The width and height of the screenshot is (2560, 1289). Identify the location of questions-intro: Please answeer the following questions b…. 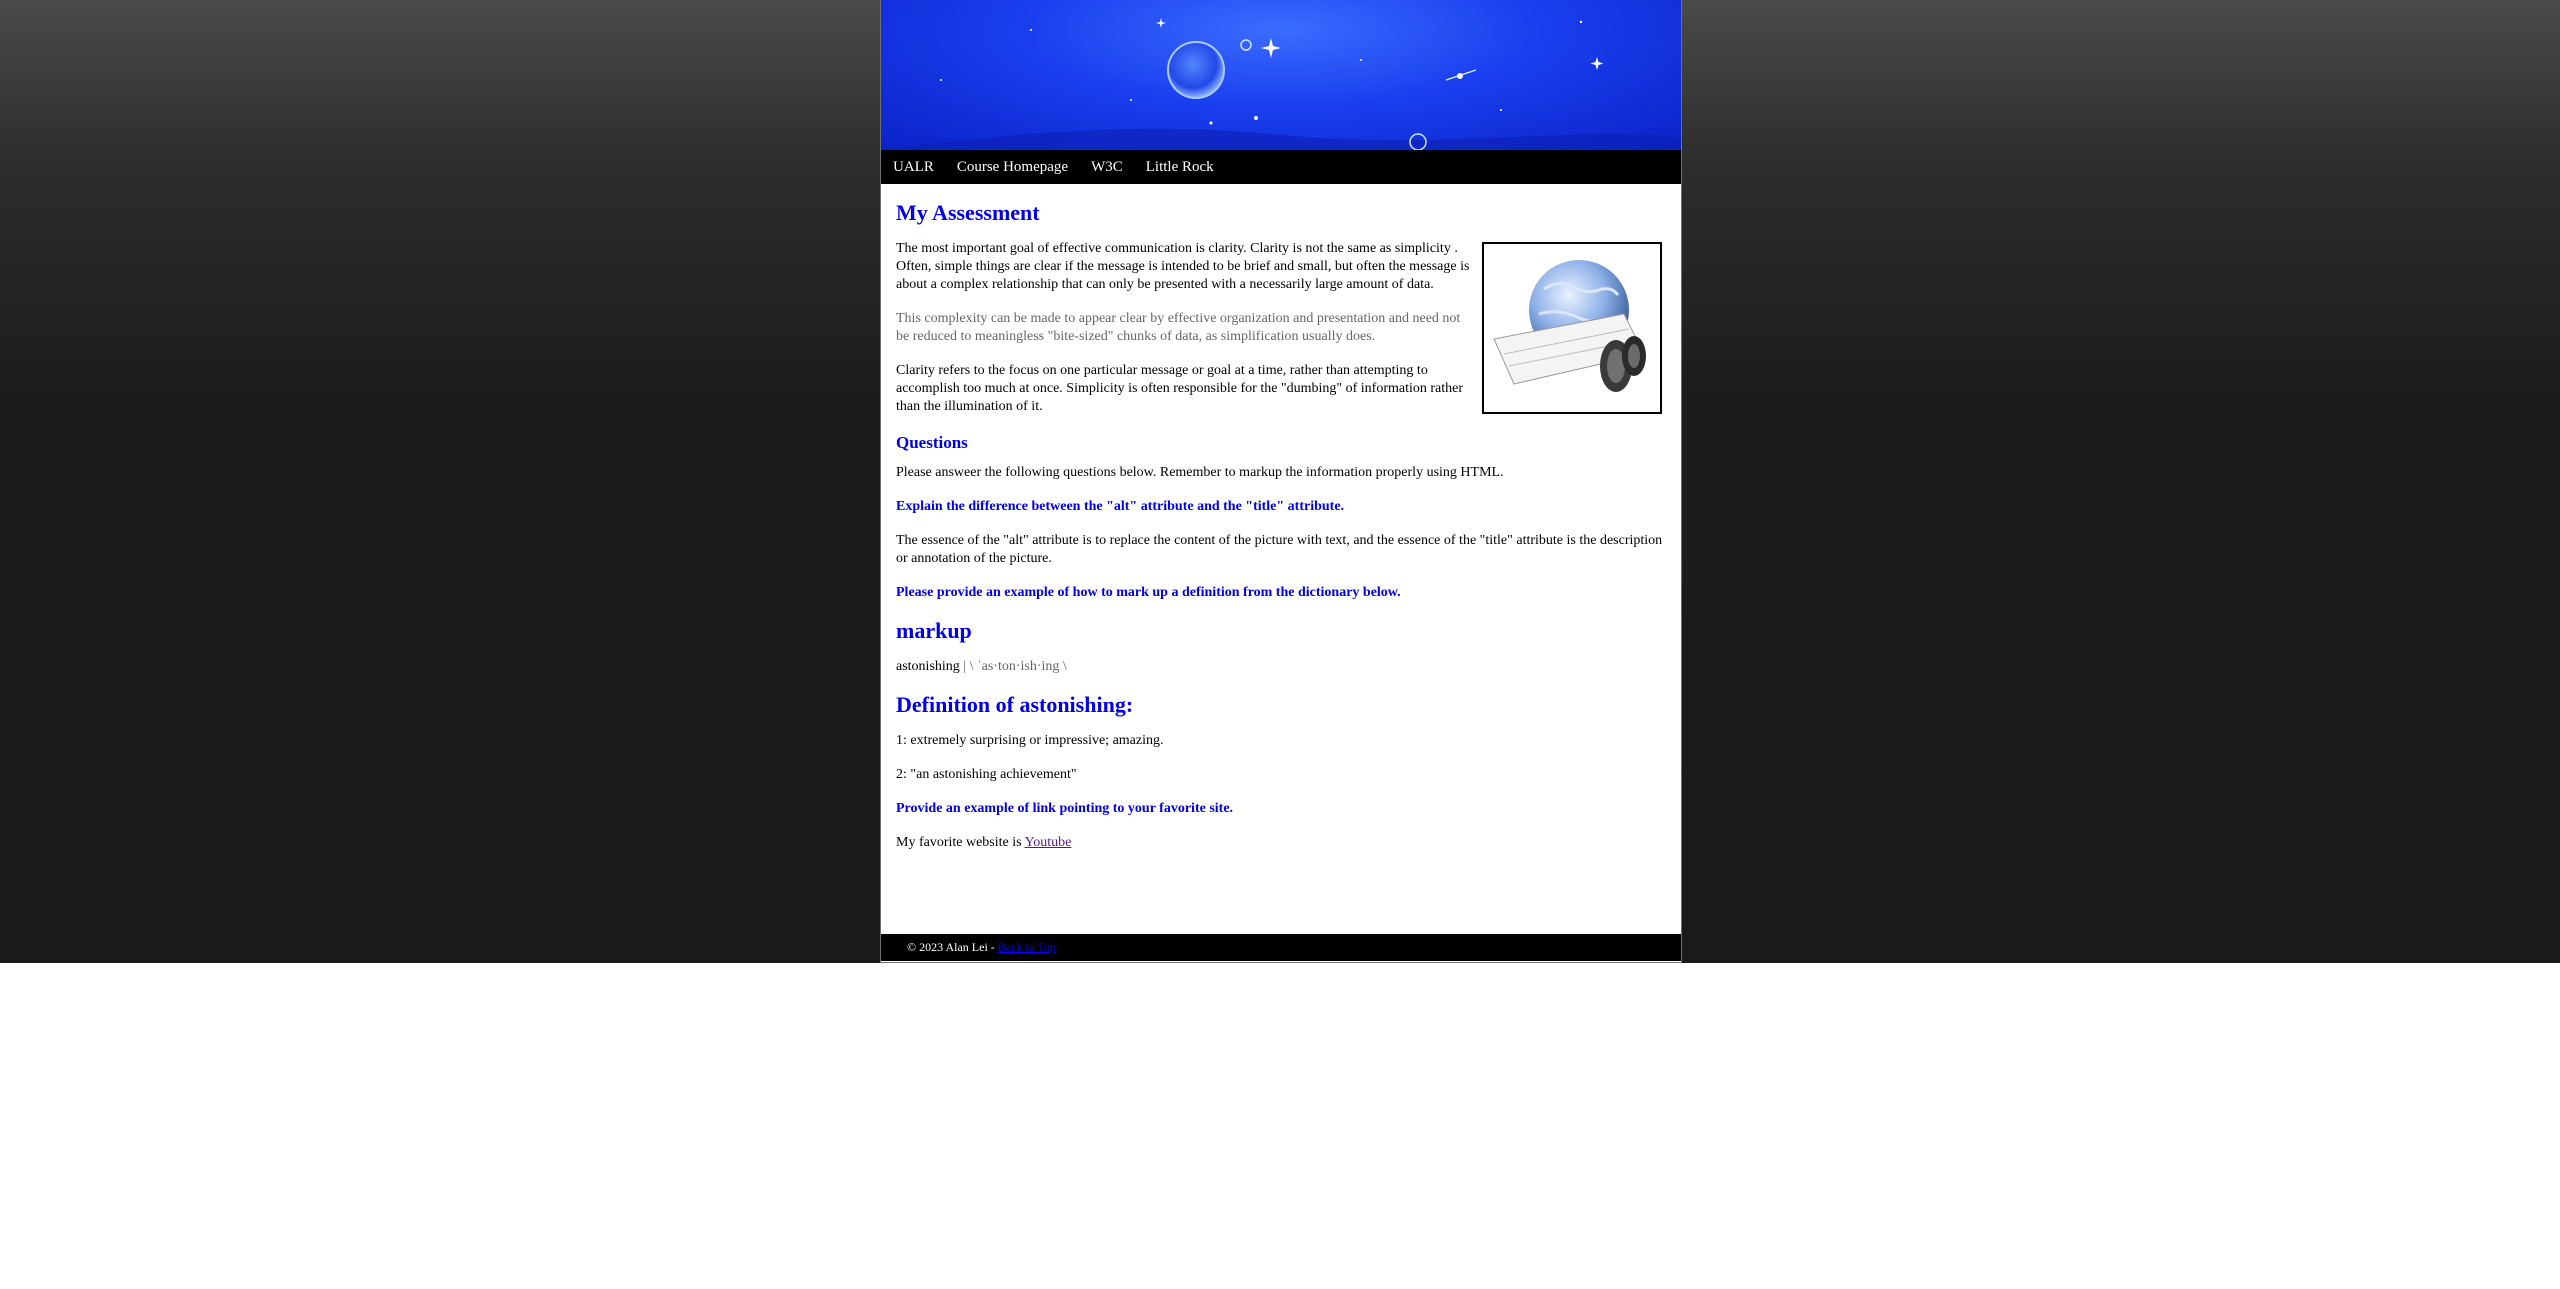
(1200, 472).